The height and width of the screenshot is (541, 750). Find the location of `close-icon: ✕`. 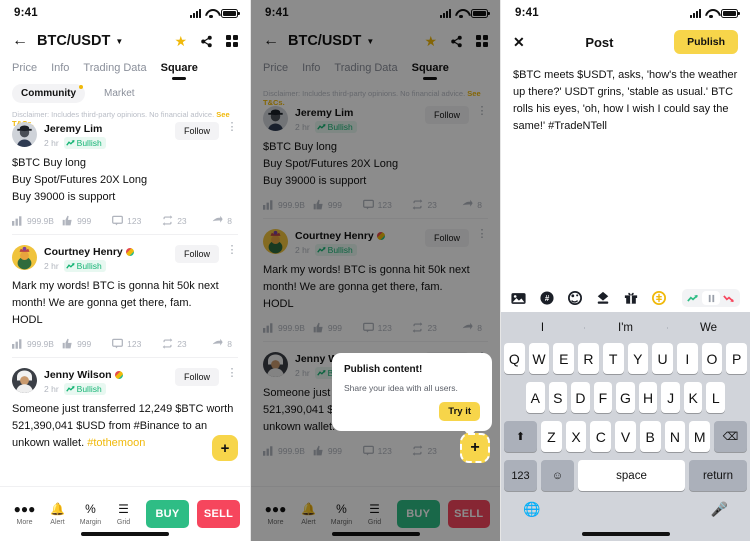

close-icon: ✕ is located at coordinates (519, 42).